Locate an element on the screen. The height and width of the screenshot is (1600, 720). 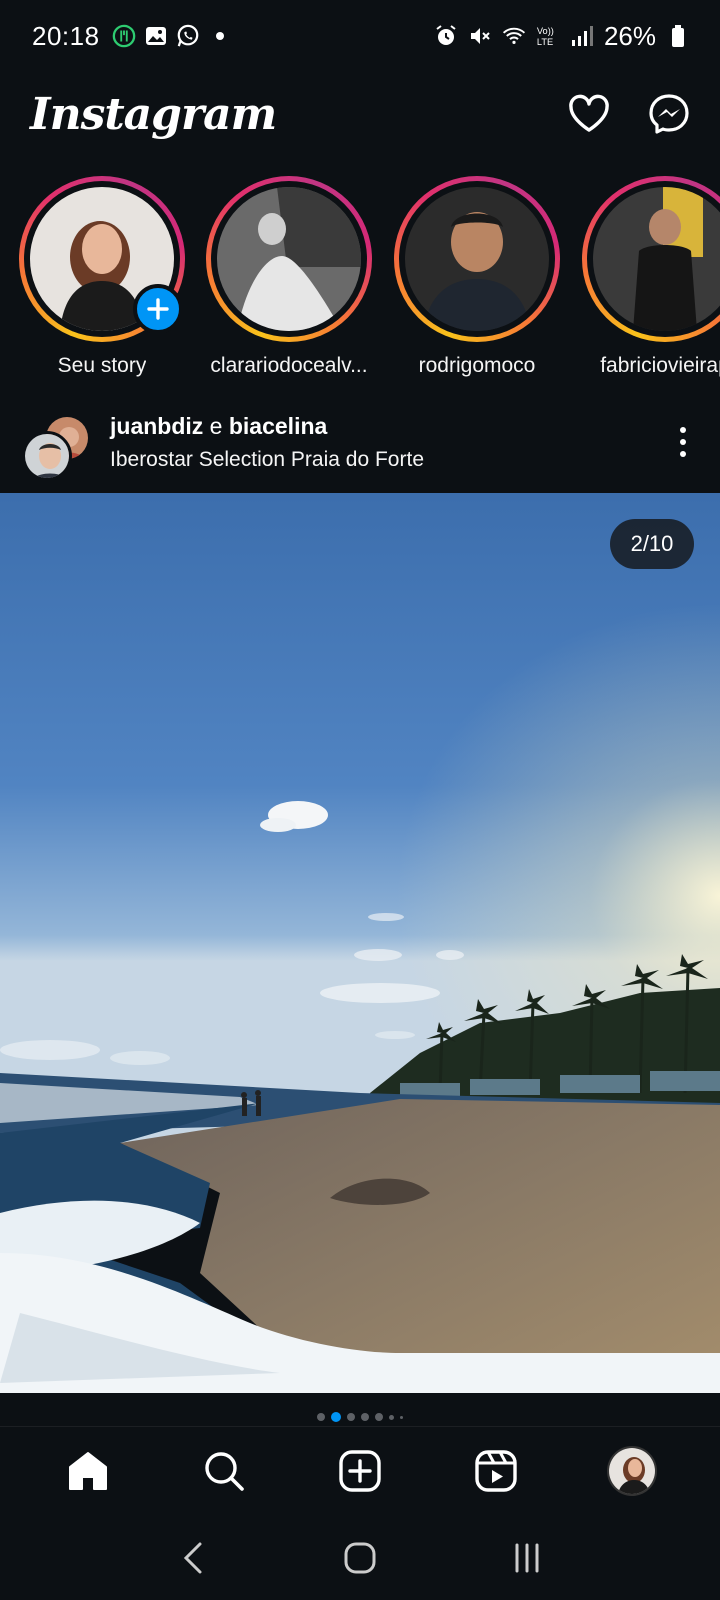
volte-icon: Vo)) LTE is located at coordinates (548, 36).